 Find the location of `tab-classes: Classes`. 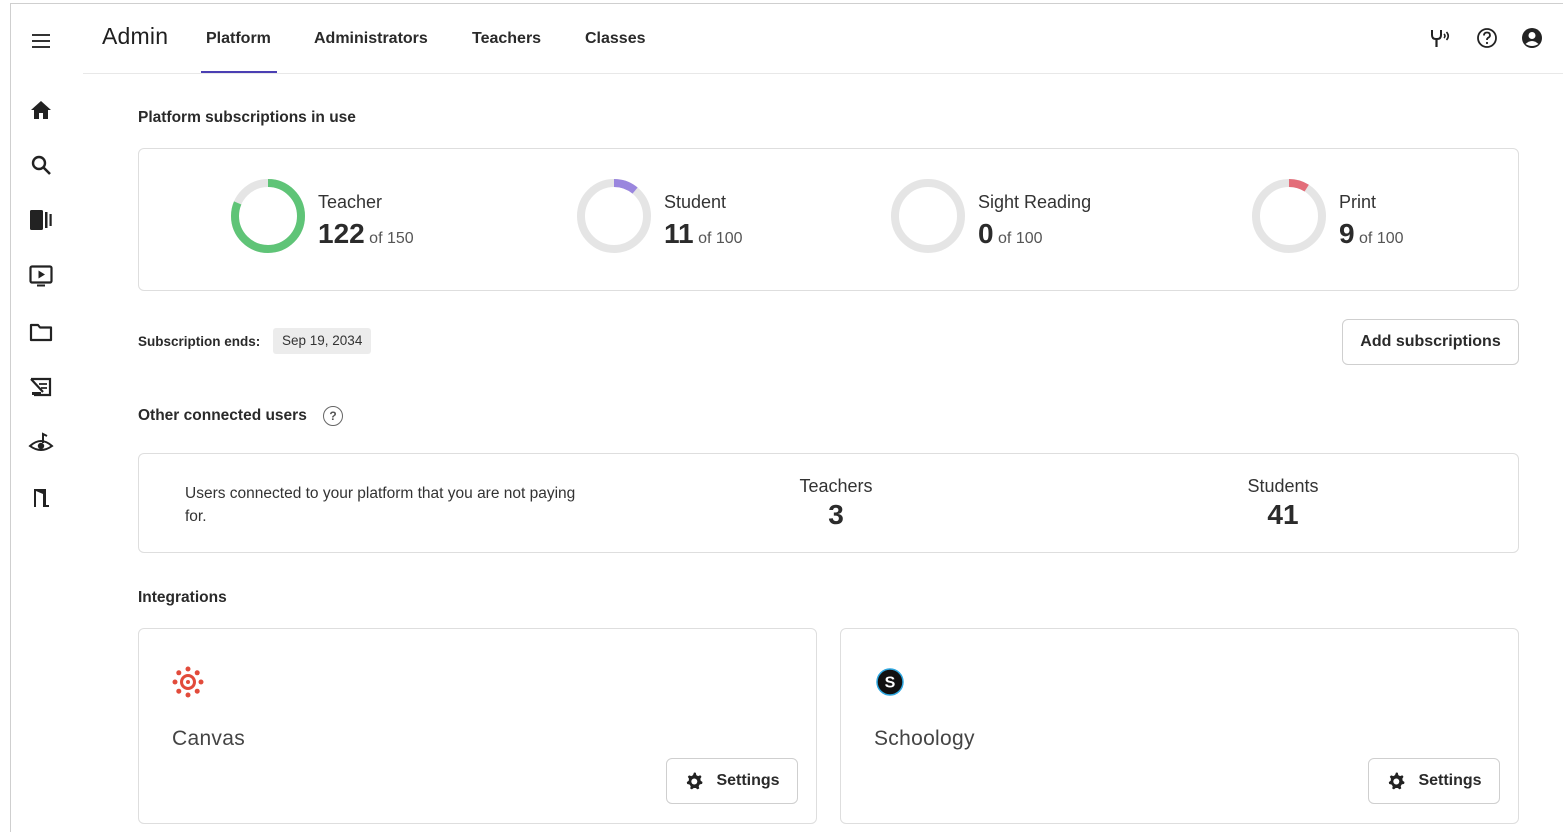

tab-classes: Classes is located at coordinates (615, 39).